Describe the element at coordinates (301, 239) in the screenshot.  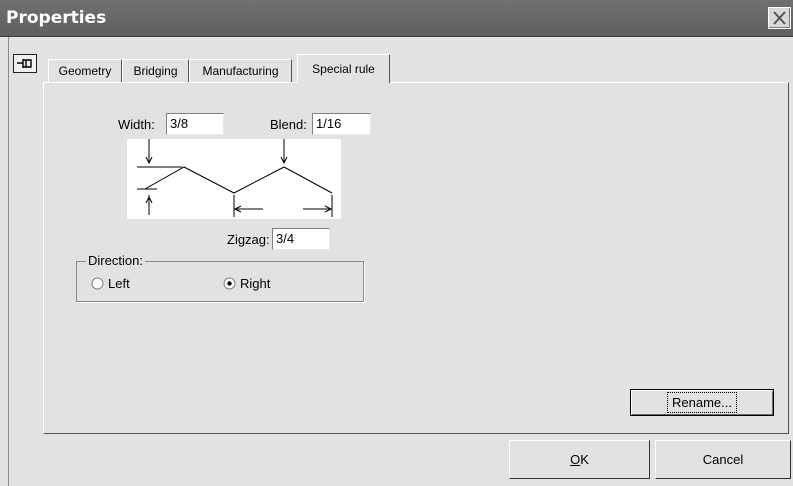
I see `zigzag-field: 3/4` at that location.